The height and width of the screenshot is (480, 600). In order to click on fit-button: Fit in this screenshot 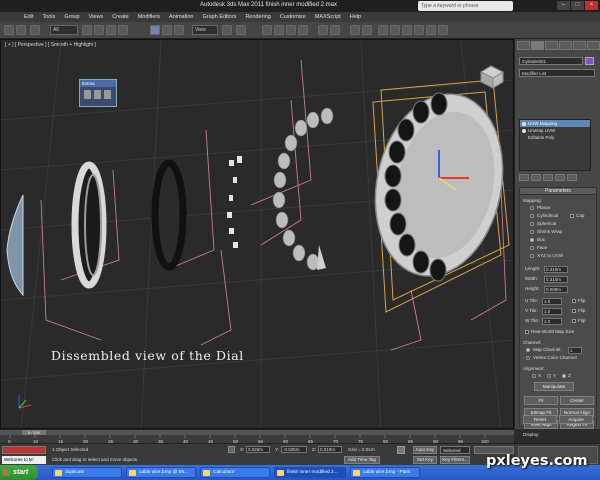, I will do `click(541, 400)`.